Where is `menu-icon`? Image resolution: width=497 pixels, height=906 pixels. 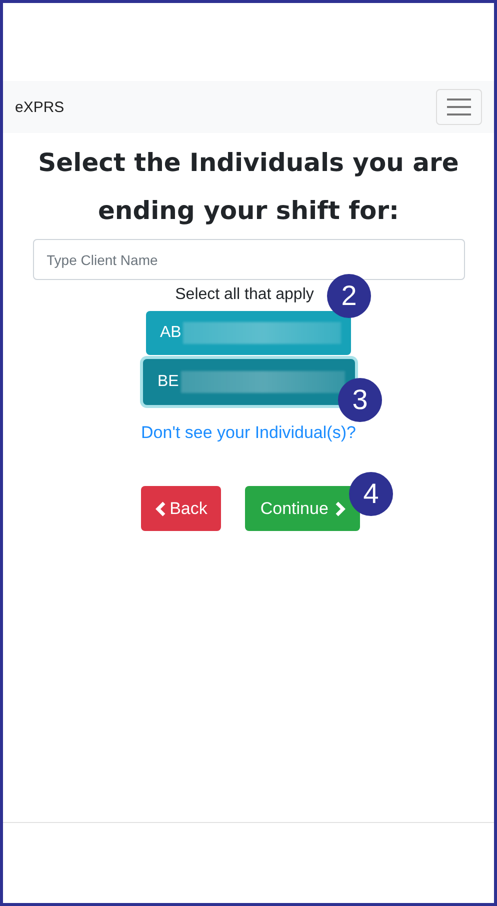 menu-icon is located at coordinates (459, 107).